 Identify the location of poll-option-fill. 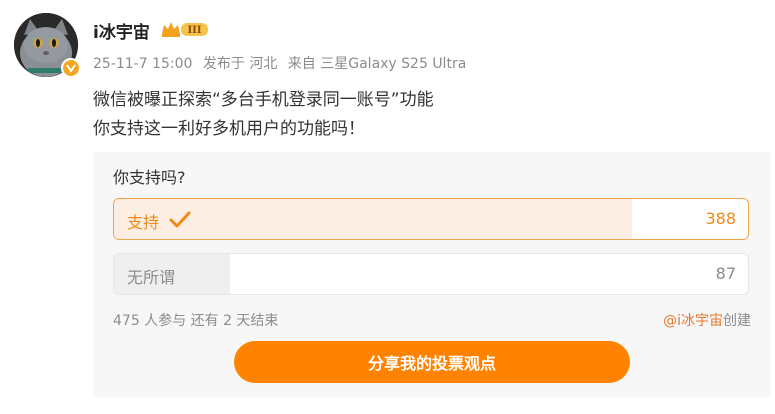
(373, 219).